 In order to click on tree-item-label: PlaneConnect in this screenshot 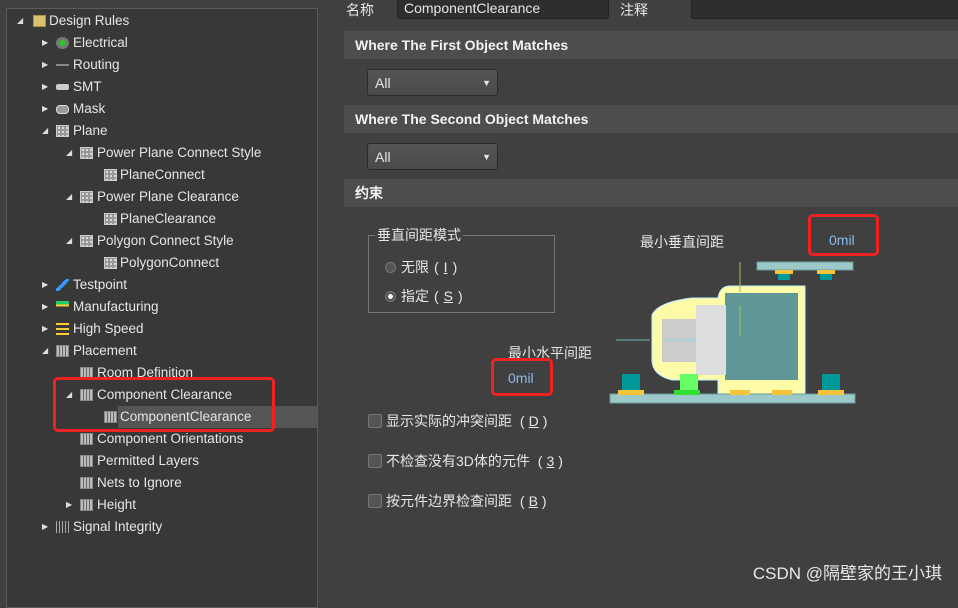, I will do `click(162, 174)`.